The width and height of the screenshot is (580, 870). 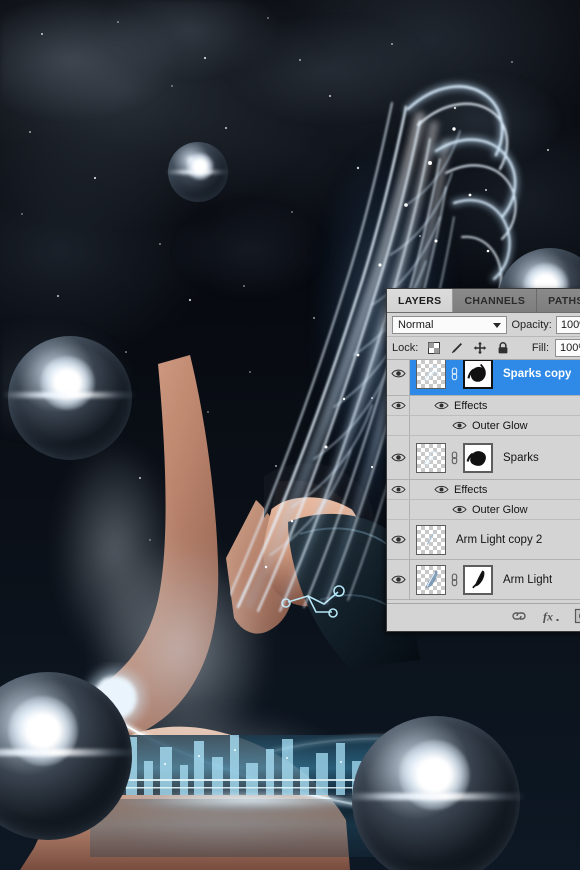 I want to click on layer-thumbnail-sparks, so click(x=431, y=457).